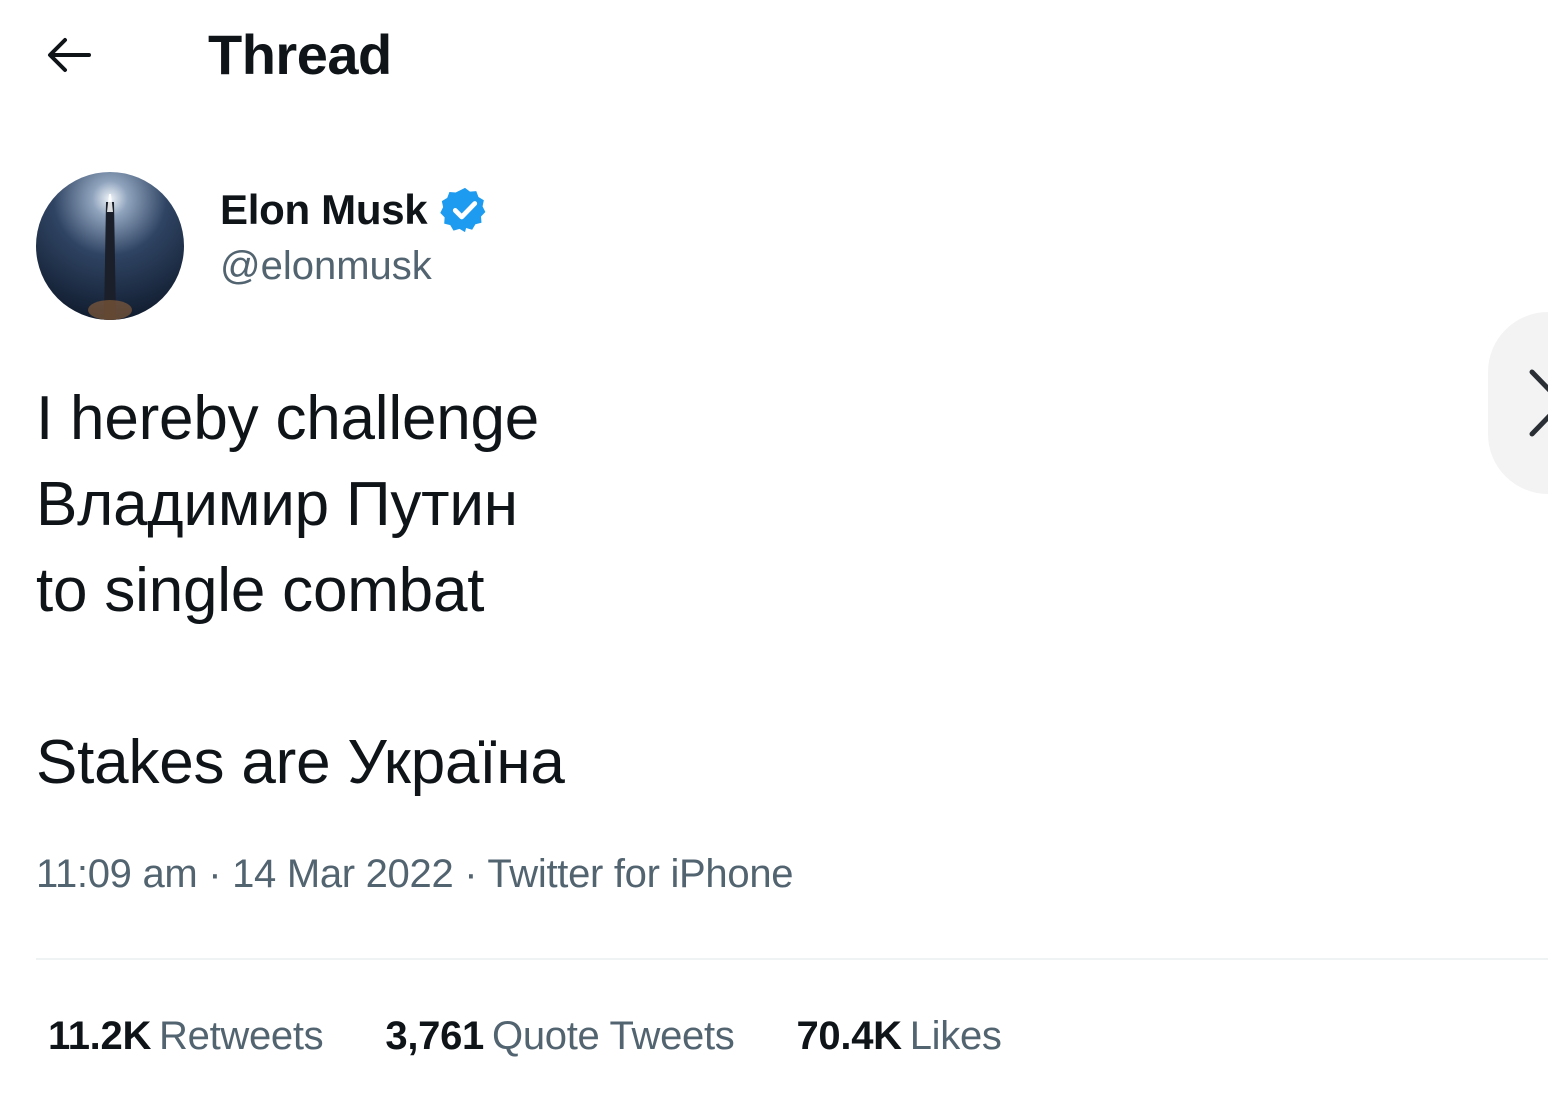 The height and width of the screenshot is (1108, 1548). I want to click on page-title: Thread, so click(300, 54).